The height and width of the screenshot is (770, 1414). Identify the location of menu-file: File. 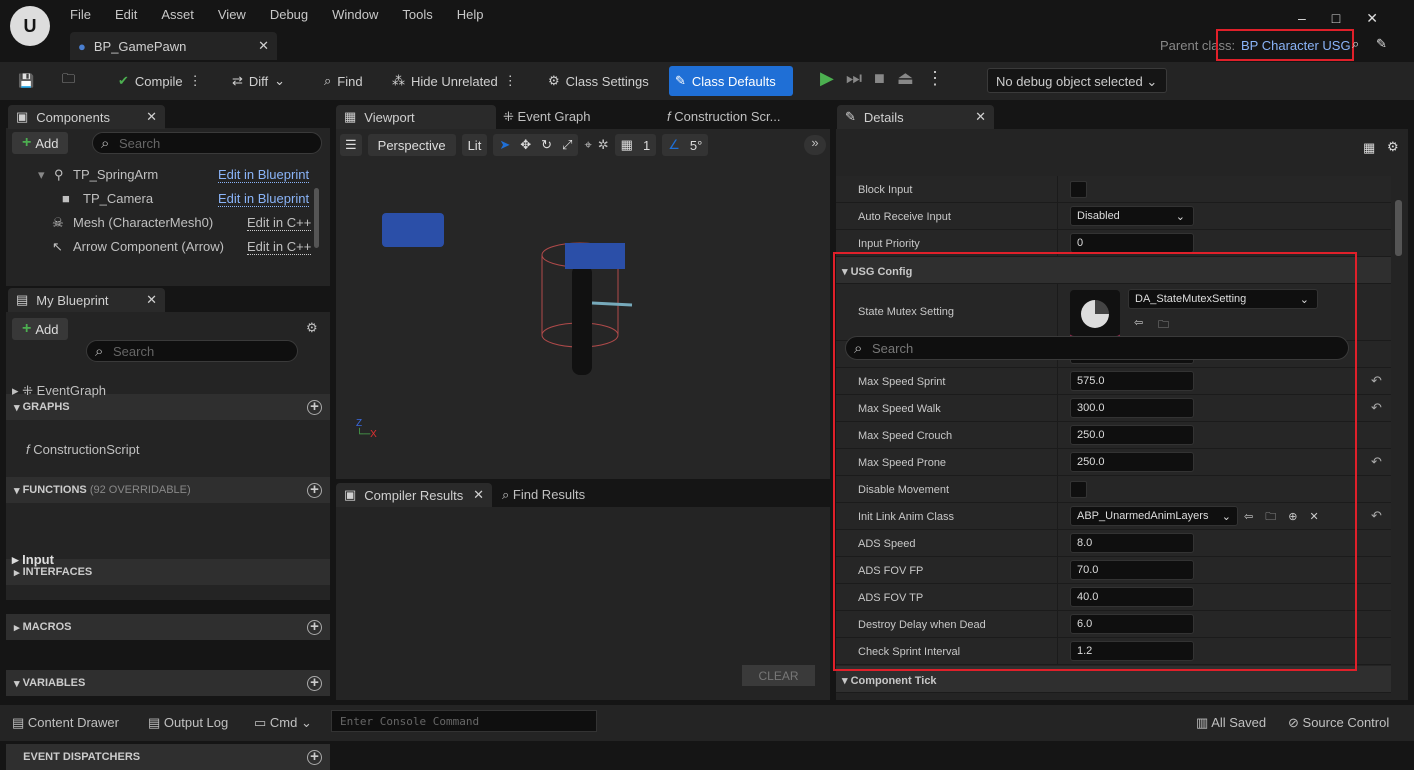
(80, 14).